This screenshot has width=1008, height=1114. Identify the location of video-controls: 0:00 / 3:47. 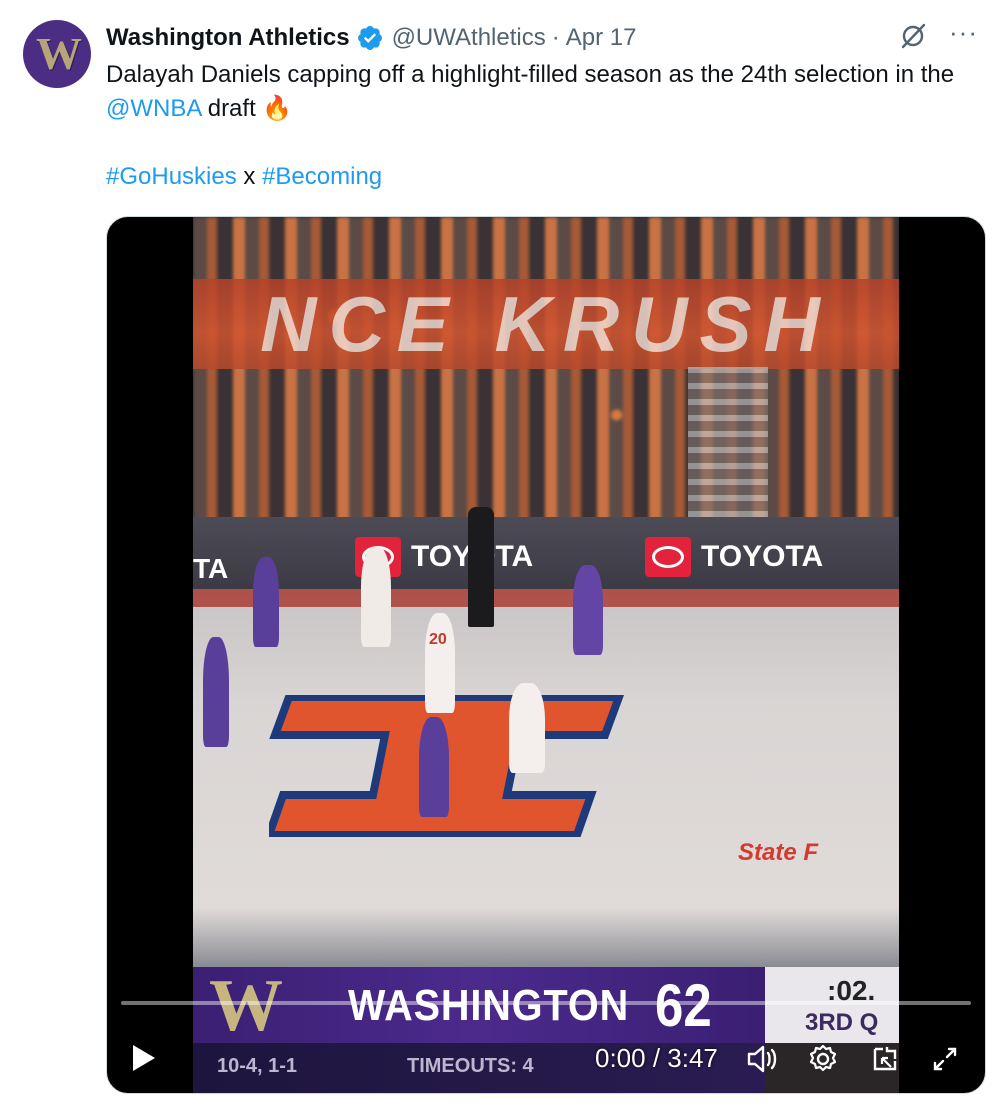
(546, 1059).